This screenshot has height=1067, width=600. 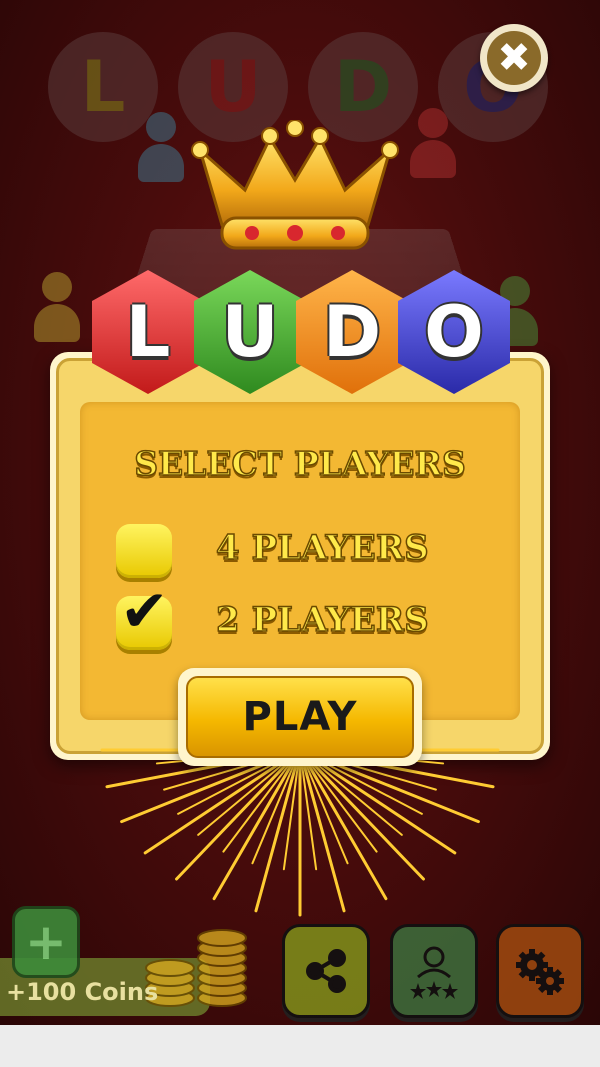 What do you see at coordinates (144, 611) in the screenshot?
I see `checkmark-icon: ✔` at bounding box center [144, 611].